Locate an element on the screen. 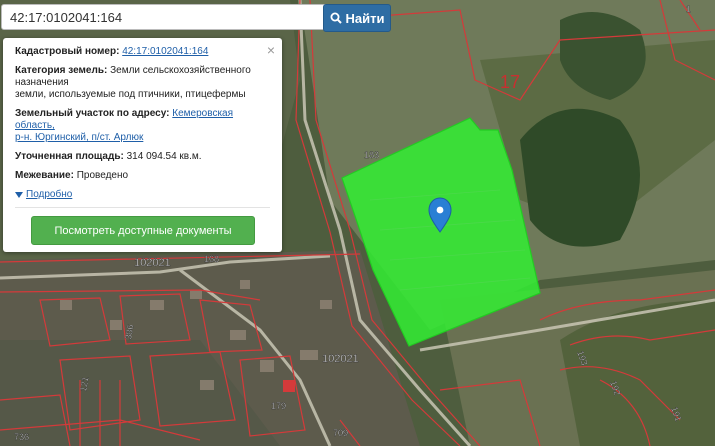  area-value: 314 094.54 кв.м. is located at coordinates (164, 156).